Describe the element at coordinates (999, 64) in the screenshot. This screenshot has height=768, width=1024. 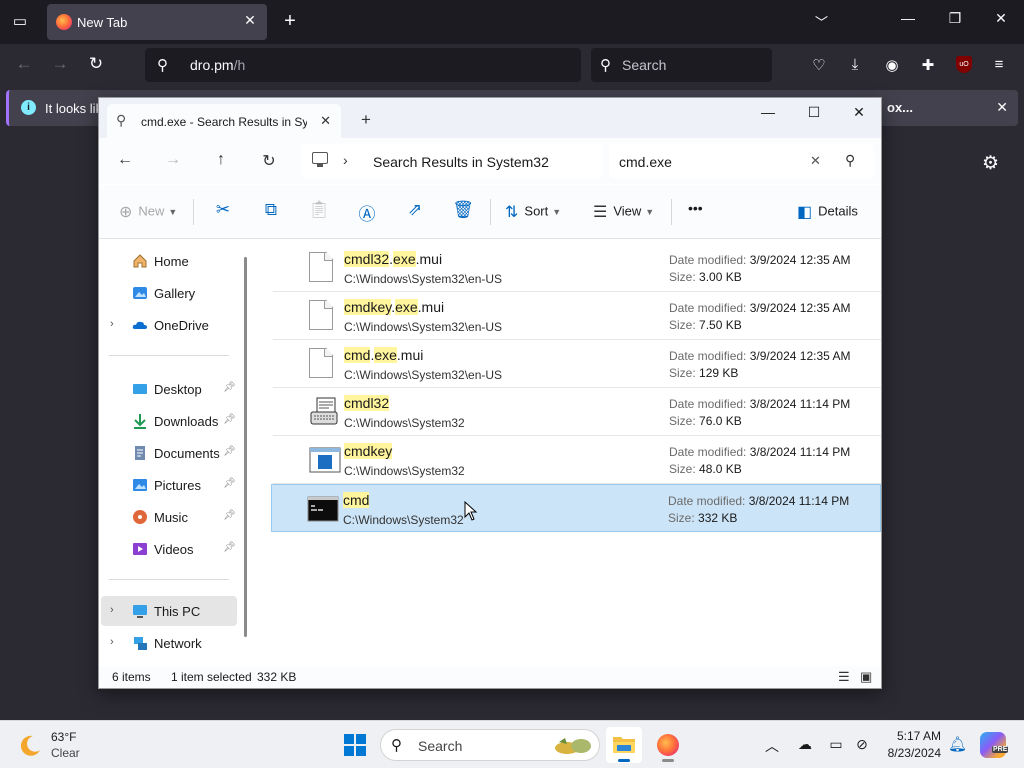
I see `menu-icon: ≡` at that location.